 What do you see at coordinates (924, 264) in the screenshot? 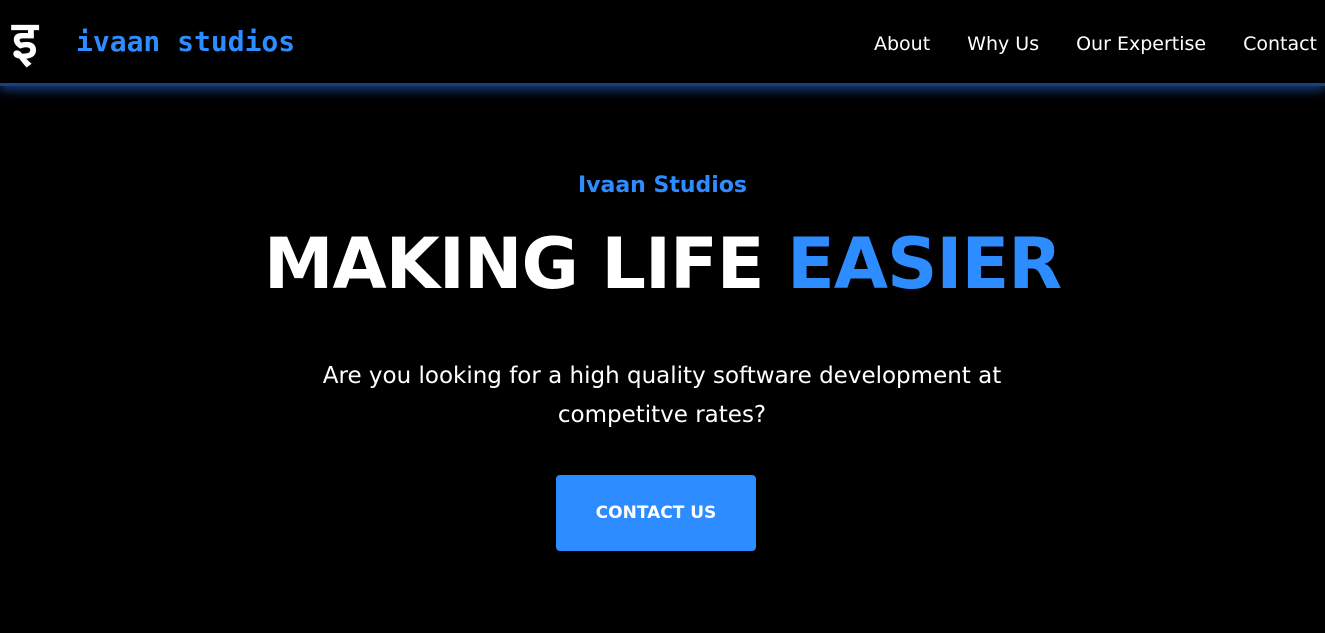
I see `headline-accent-text: EASIER` at bounding box center [924, 264].